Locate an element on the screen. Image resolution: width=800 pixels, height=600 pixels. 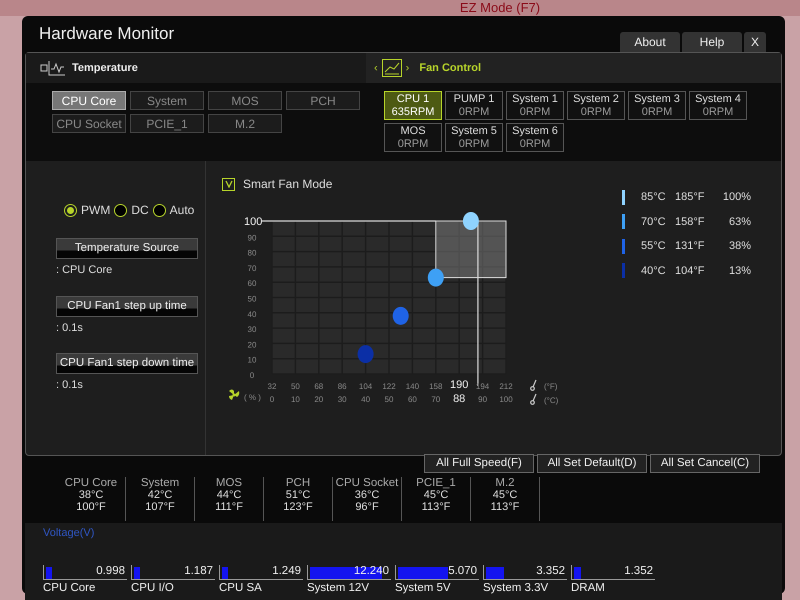
temperature-fahrenheit: 107°F is located at coordinates (160, 507).